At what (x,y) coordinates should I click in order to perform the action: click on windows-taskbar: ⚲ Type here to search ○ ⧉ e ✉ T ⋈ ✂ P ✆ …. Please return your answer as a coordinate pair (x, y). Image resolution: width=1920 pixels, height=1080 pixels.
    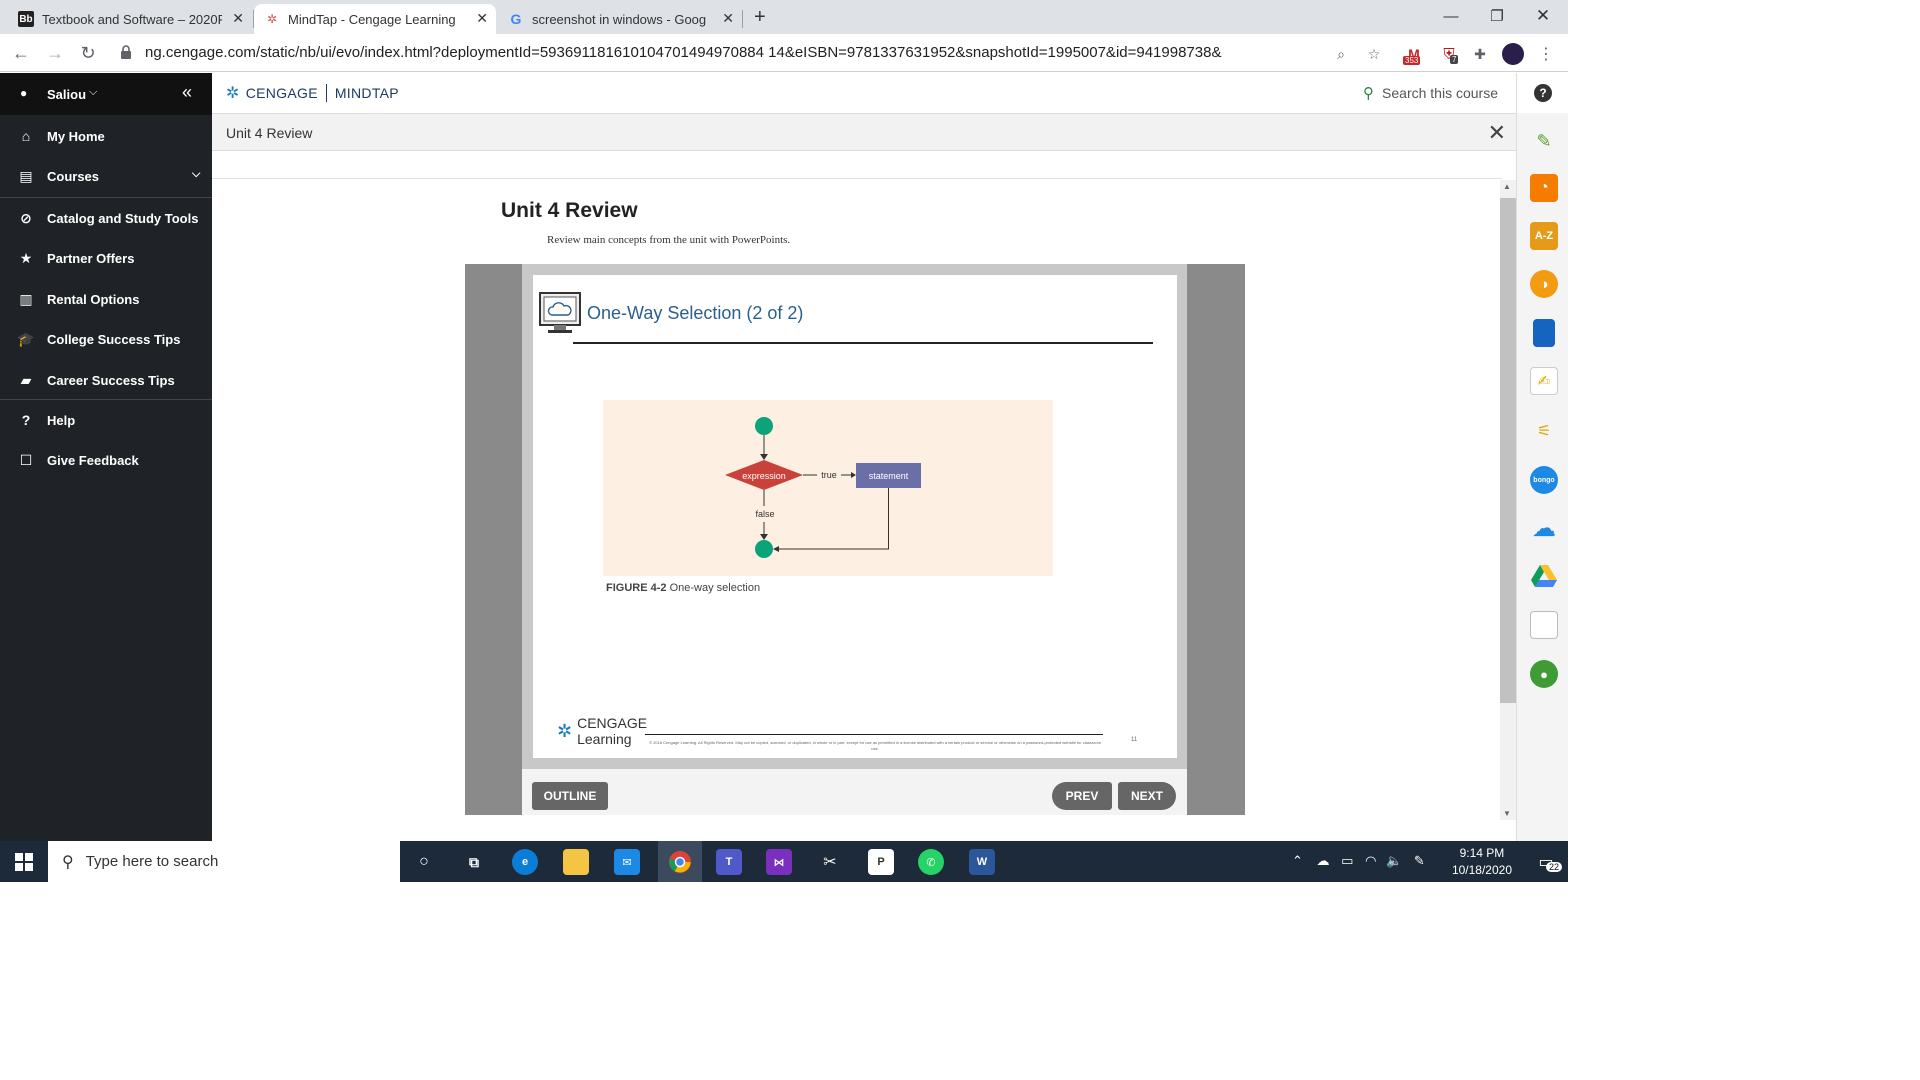
    Looking at the image, I should click on (784, 861).